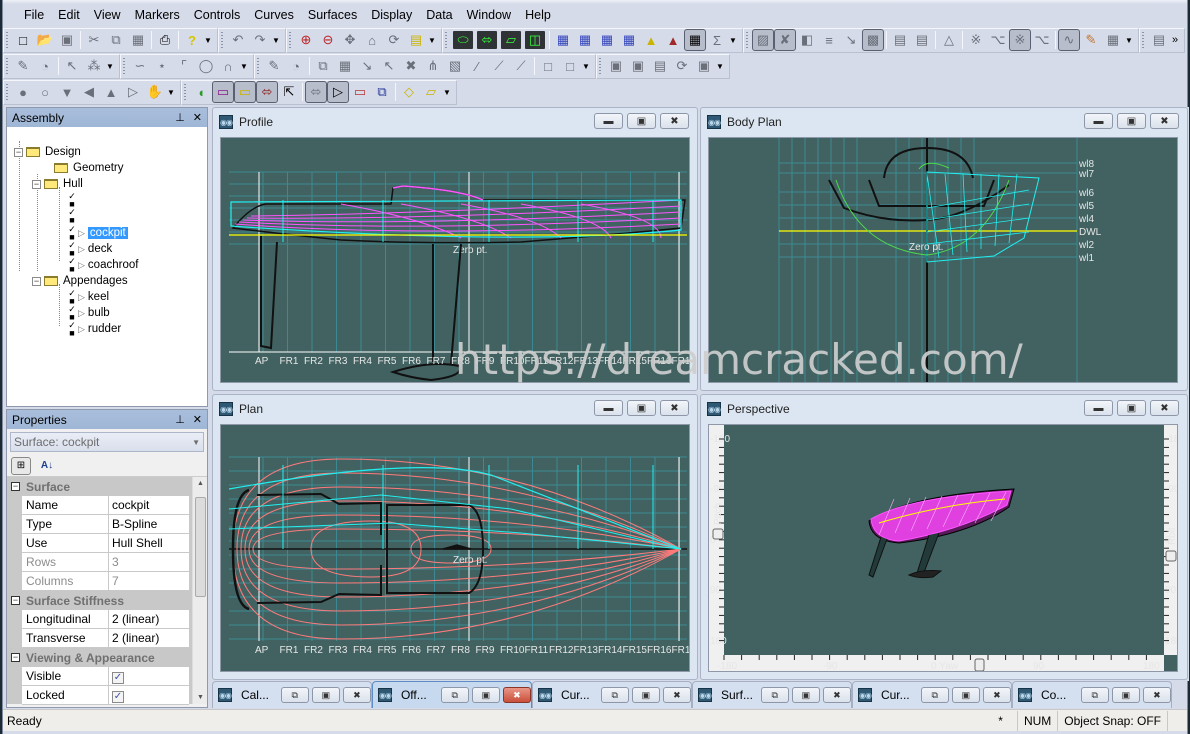 The height and width of the screenshot is (734, 1190). Describe the element at coordinates (149, 543) in the screenshot. I see `property-value: Hull Shell` at that location.